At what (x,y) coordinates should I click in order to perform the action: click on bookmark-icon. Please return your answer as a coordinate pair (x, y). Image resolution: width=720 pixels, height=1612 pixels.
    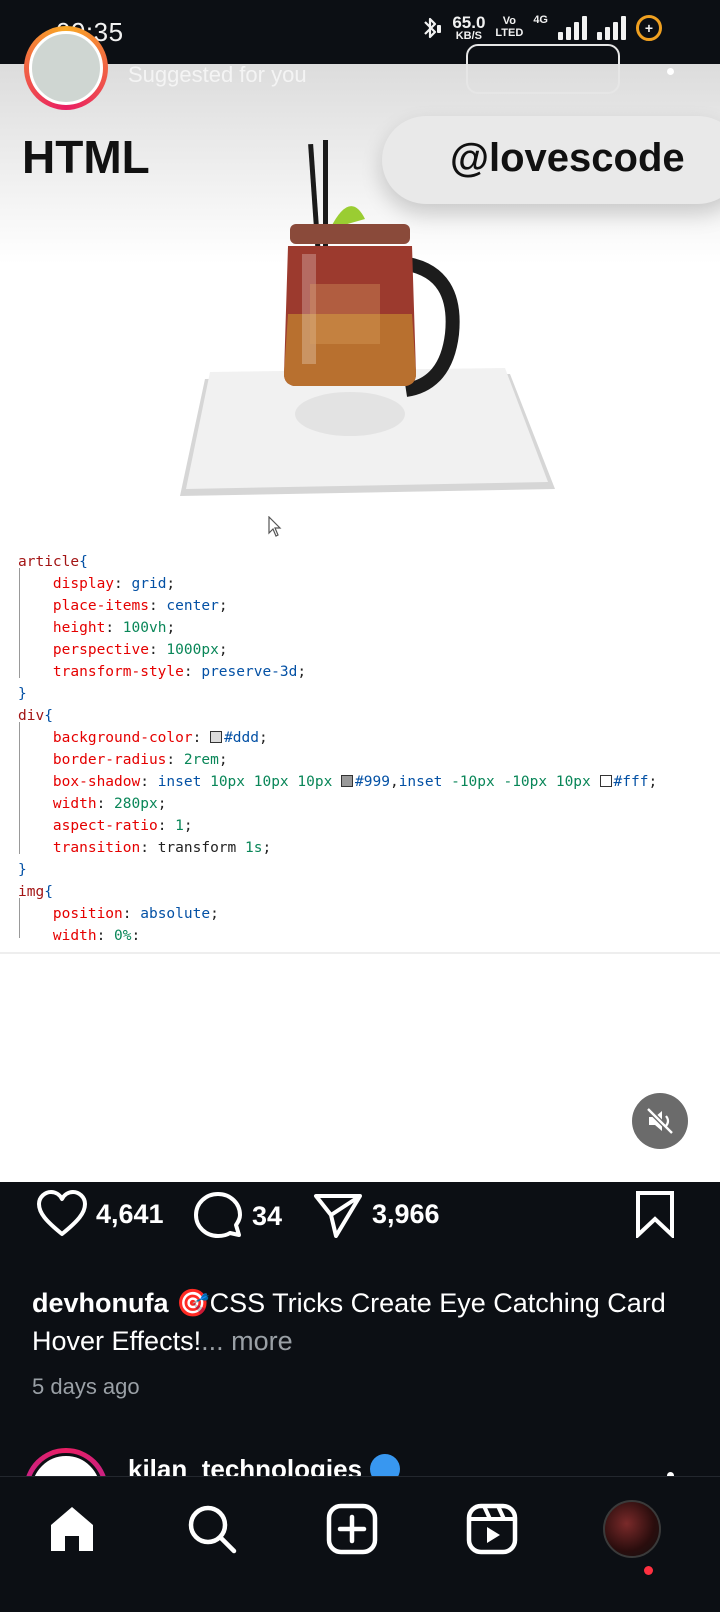
    Looking at the image, I should click on (655, 1214).